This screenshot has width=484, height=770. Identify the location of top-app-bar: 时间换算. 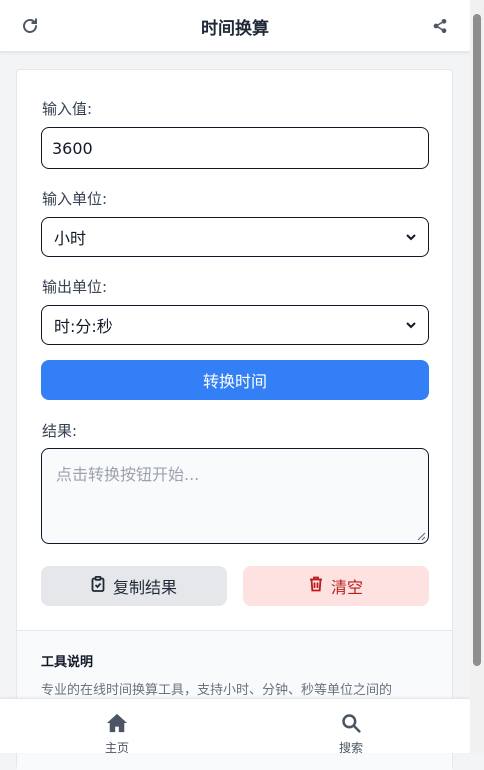
(235, 26).